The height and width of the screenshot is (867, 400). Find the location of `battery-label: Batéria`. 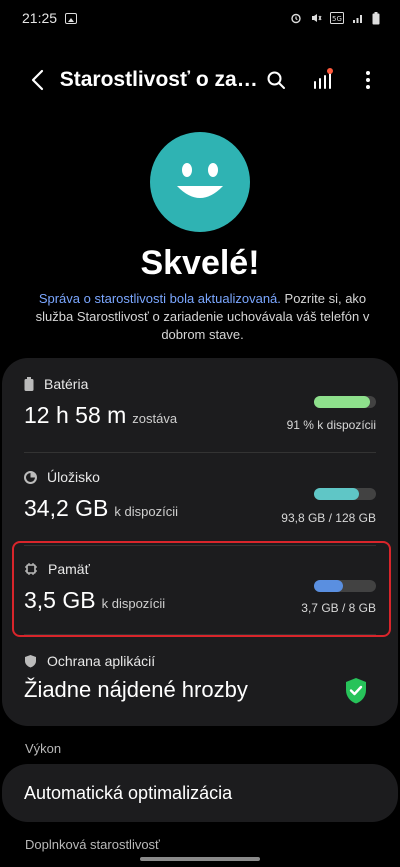

battery-label: Batéria is located at coordinates (66, 384).